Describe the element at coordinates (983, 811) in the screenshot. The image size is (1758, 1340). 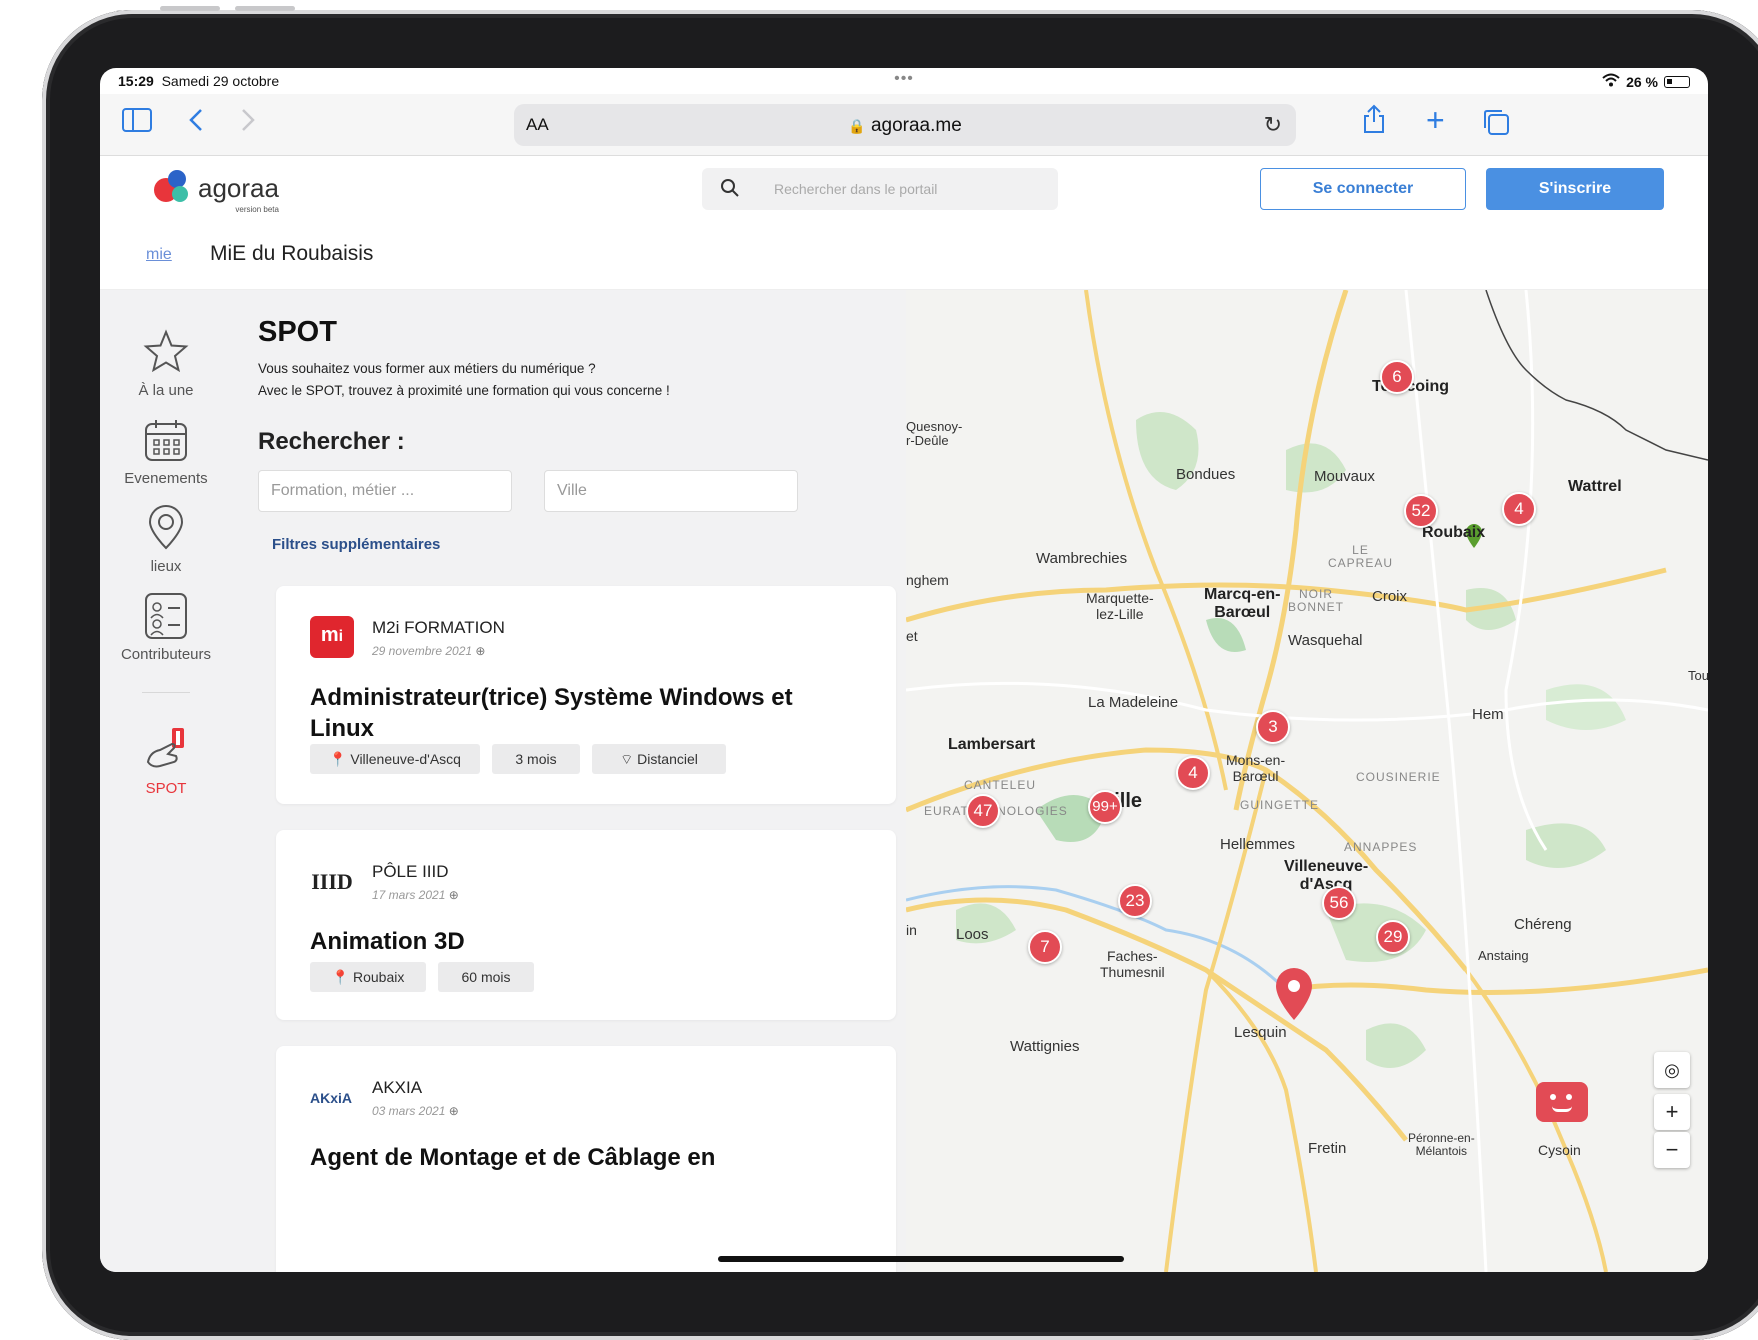
I see `map-cluster-marker: 47` at that location.